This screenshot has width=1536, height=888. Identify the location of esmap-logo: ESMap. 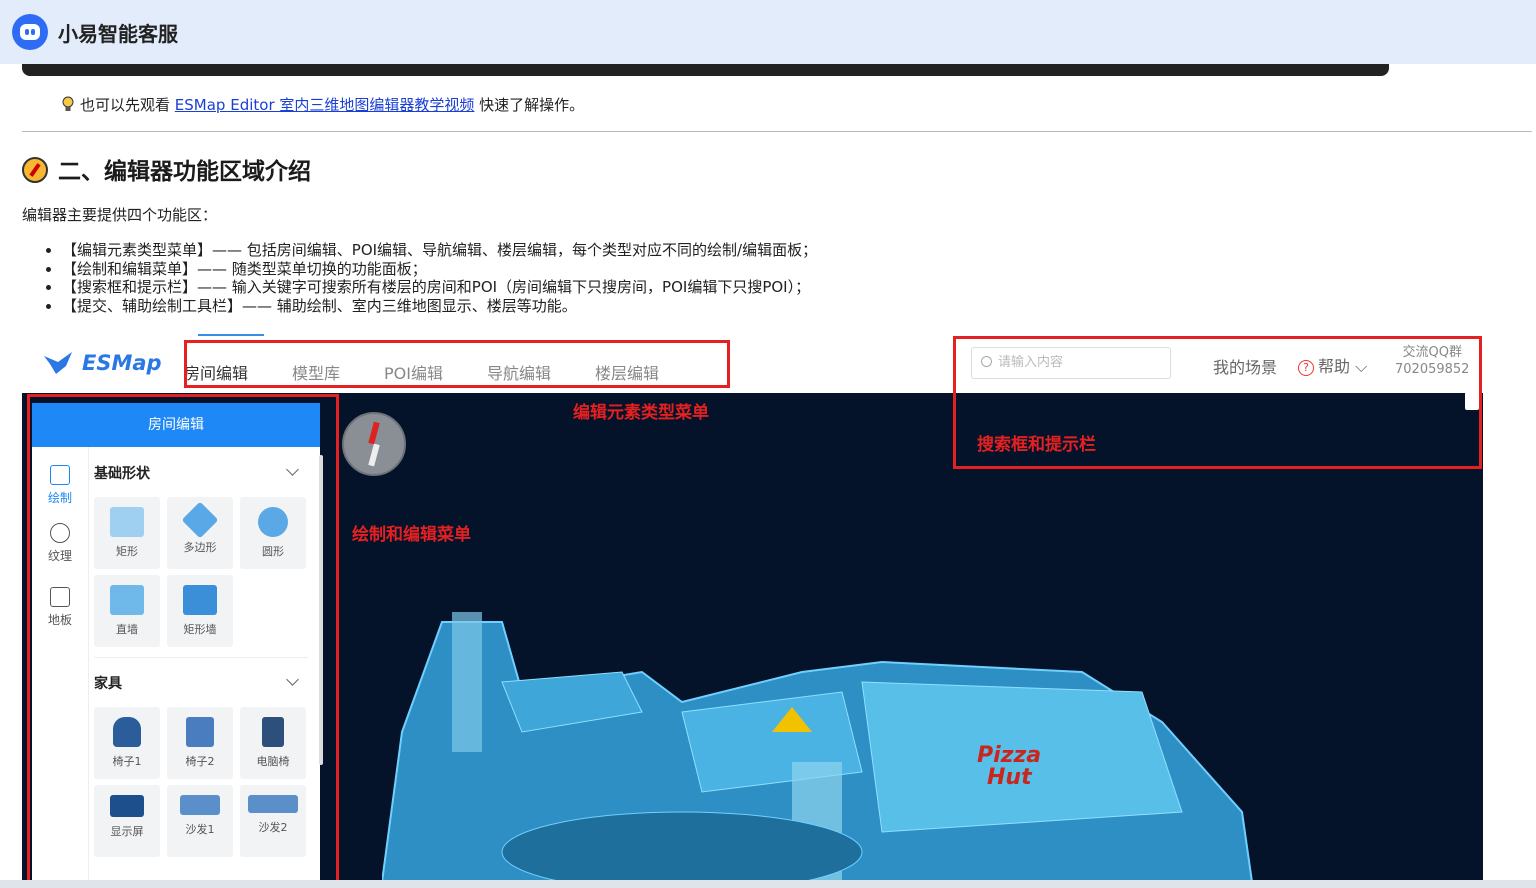
(102, 363).